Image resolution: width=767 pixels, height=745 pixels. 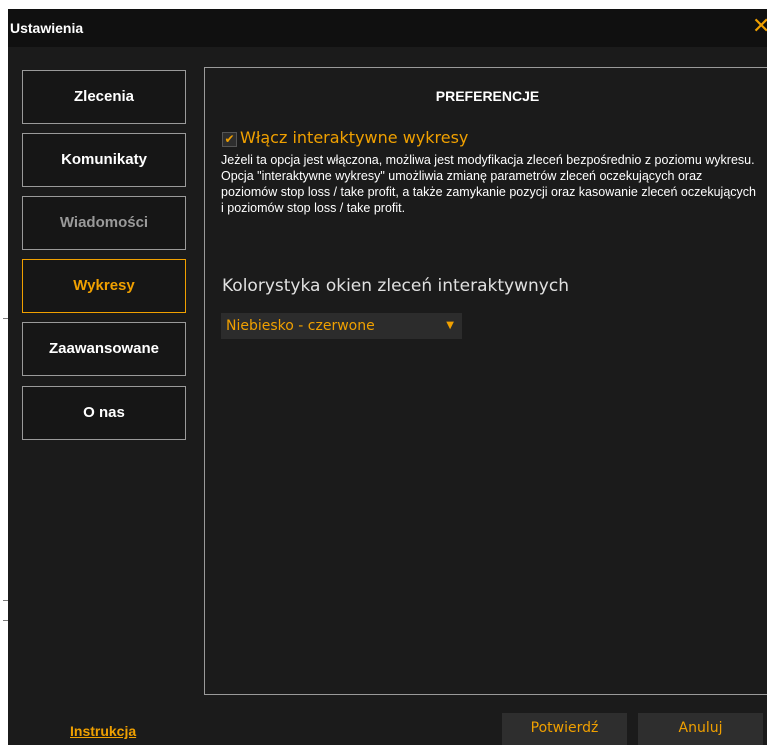 What do you see at coordinates (387, 28) in the screenshot?
I see `title-bar: Ustawienia ✕` at bounding box center [387, 28].